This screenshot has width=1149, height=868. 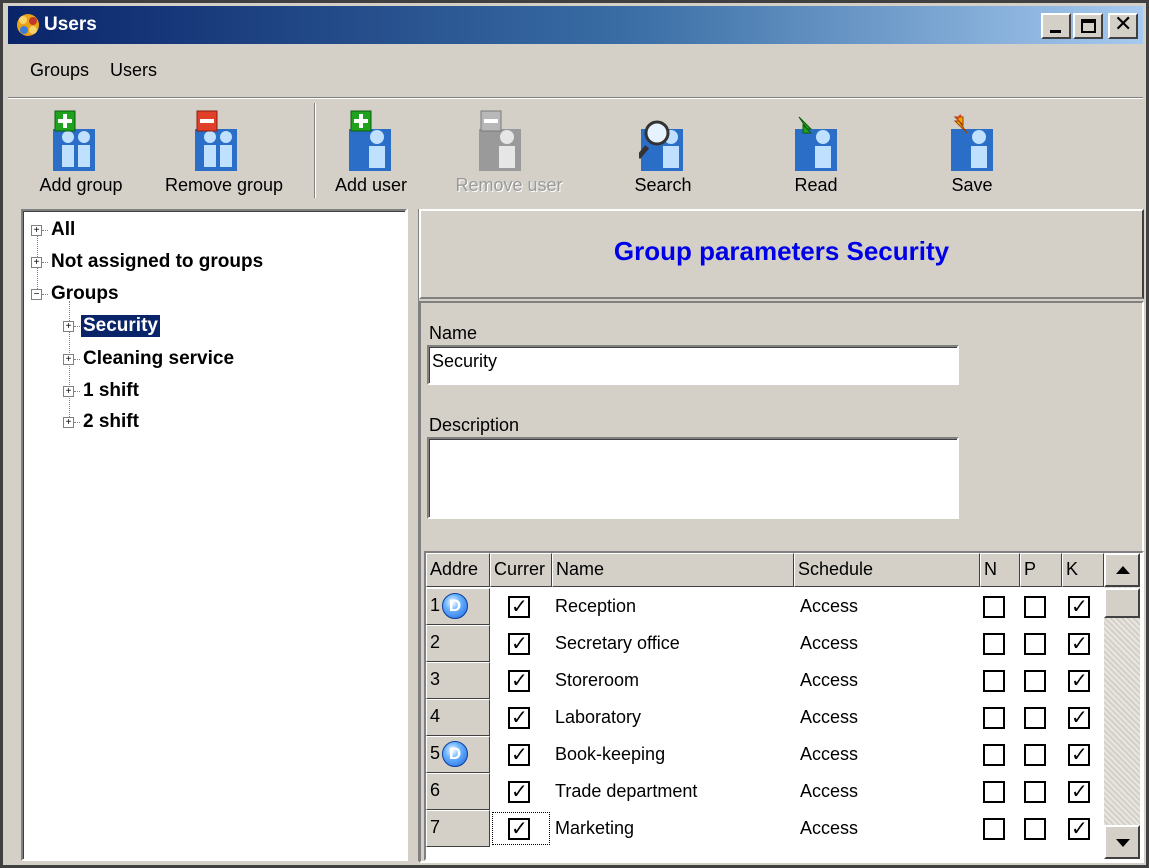 What do you see at coordinates (133, 70) in the screenshot?
I see `menu-users: Users` at bounding box center [133, 70].